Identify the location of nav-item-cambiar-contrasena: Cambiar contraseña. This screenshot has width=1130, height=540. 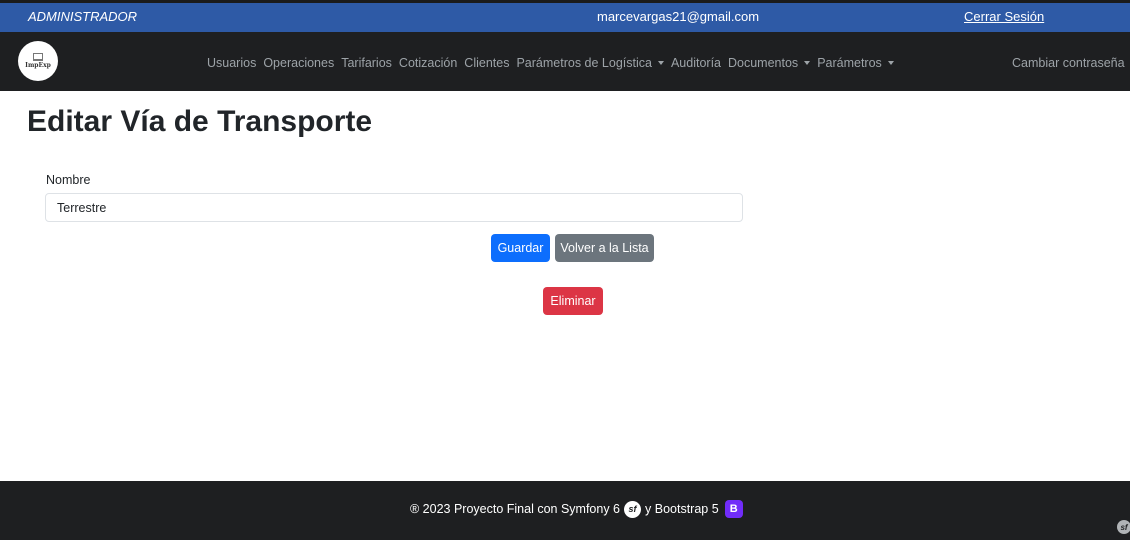
(1068, 63).